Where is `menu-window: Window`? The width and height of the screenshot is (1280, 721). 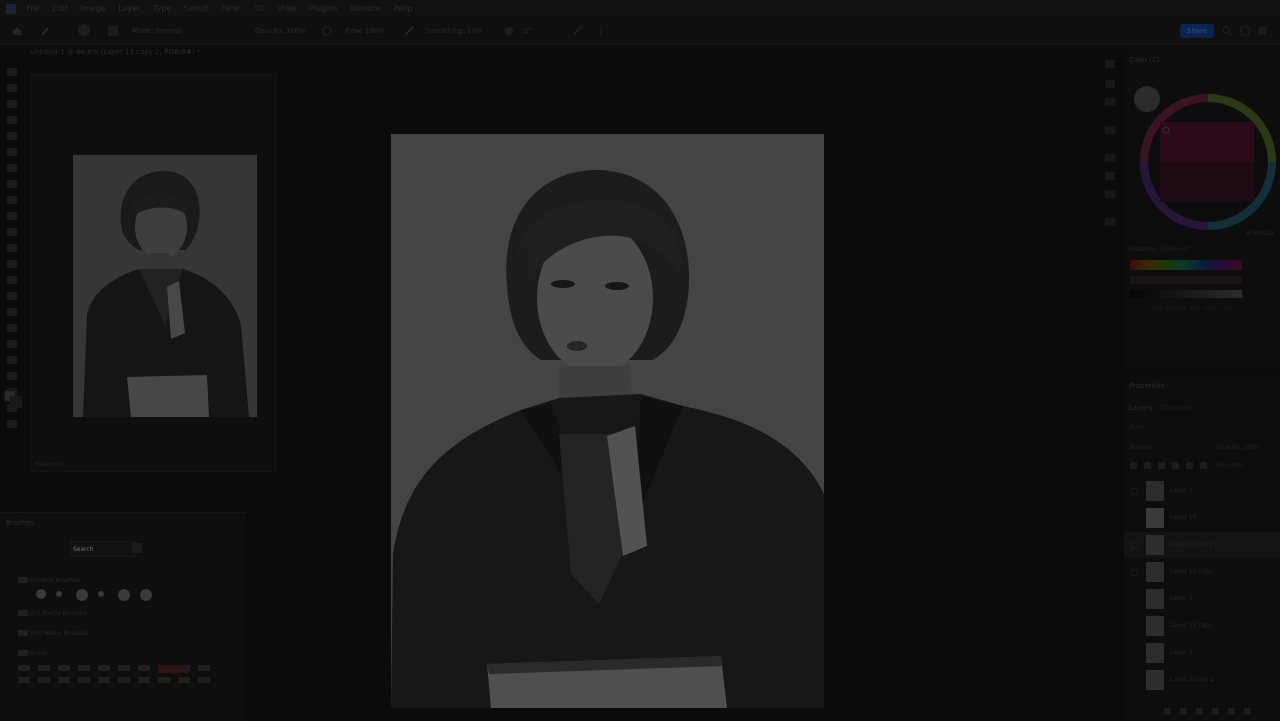
menu-window: Window is located at coordinates (366, 9).